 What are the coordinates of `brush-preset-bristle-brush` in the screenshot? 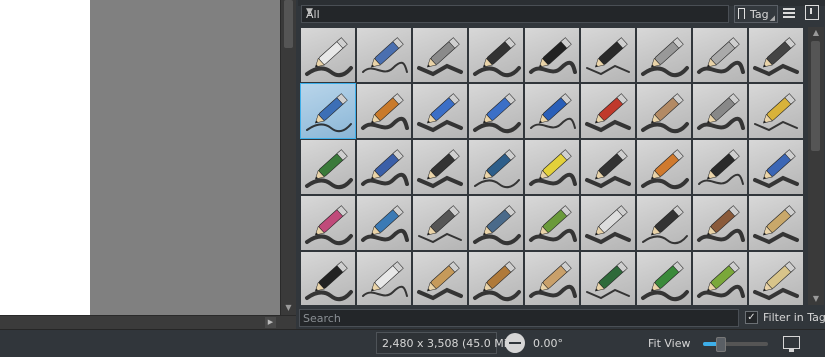 It's located at (552, 278).